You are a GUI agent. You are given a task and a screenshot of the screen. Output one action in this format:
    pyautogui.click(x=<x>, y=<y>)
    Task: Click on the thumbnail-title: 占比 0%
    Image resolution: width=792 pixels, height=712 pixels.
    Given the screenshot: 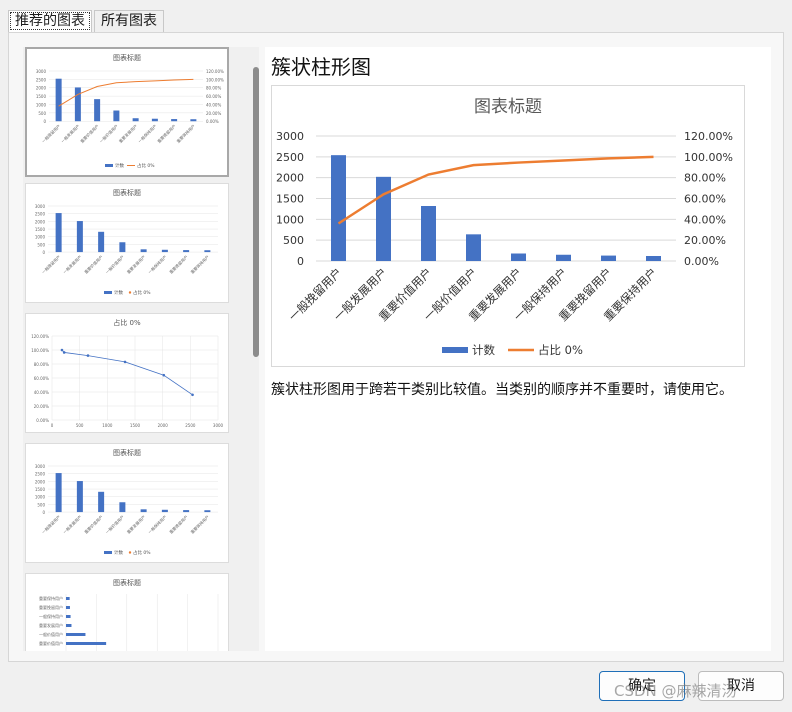 What is the action you would take?
    pyautogui.click(x=127, y=323)
    